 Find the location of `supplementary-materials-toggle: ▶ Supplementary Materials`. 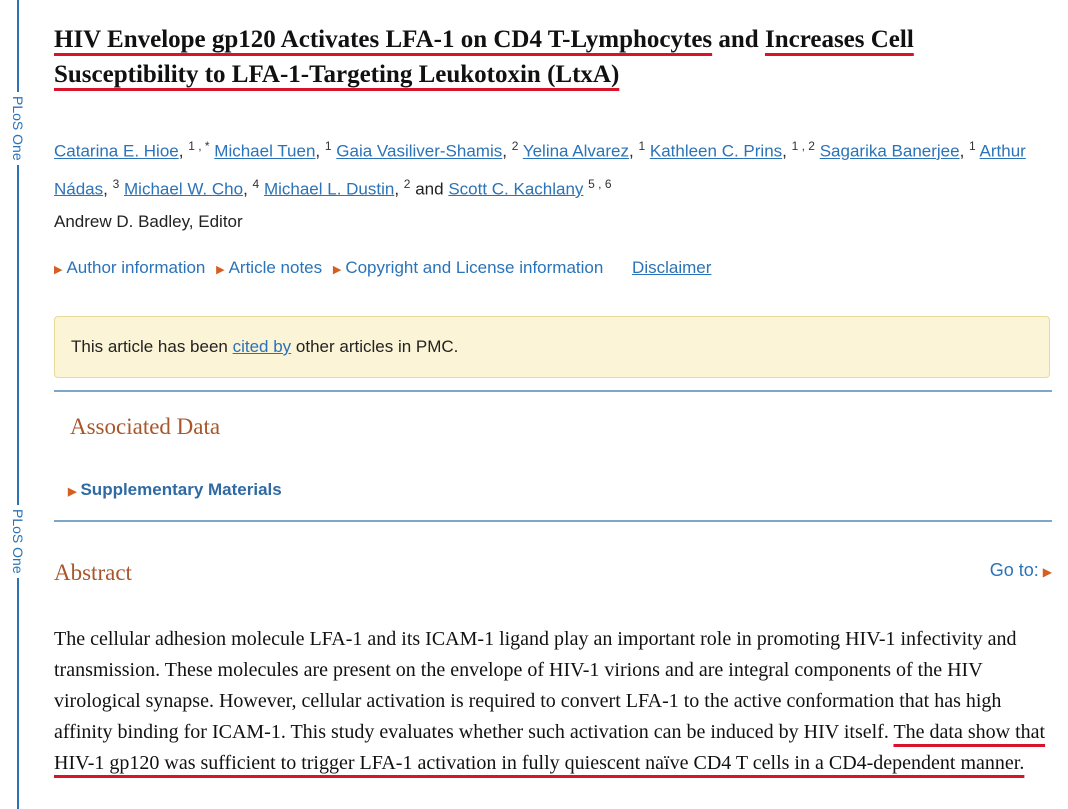

supplementary-materials-toggle: ▶ Supplementary Materials is located at coordinates (175, 490).